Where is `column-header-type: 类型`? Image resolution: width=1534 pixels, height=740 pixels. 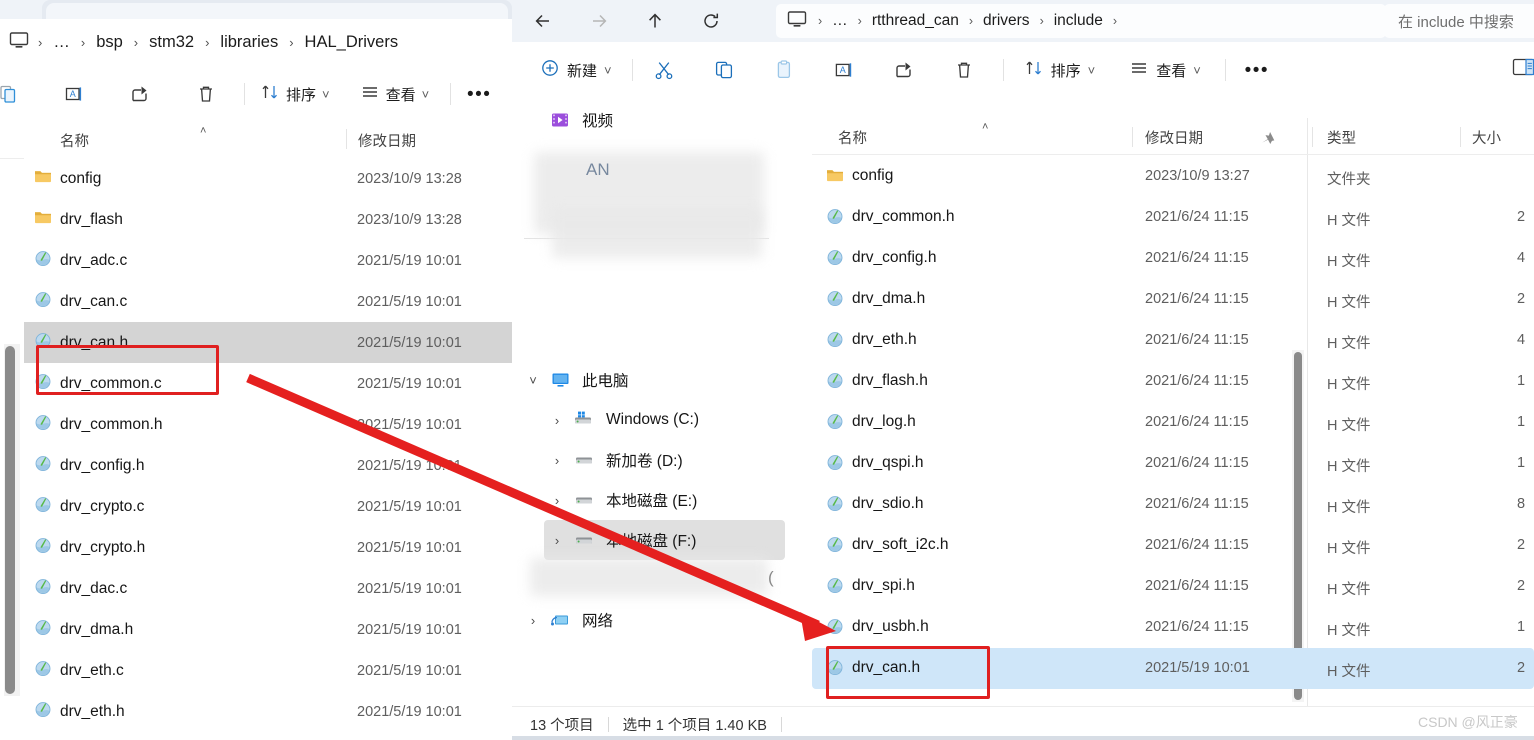 column-header-type: 类型 is located at coordinates (1341, 137).